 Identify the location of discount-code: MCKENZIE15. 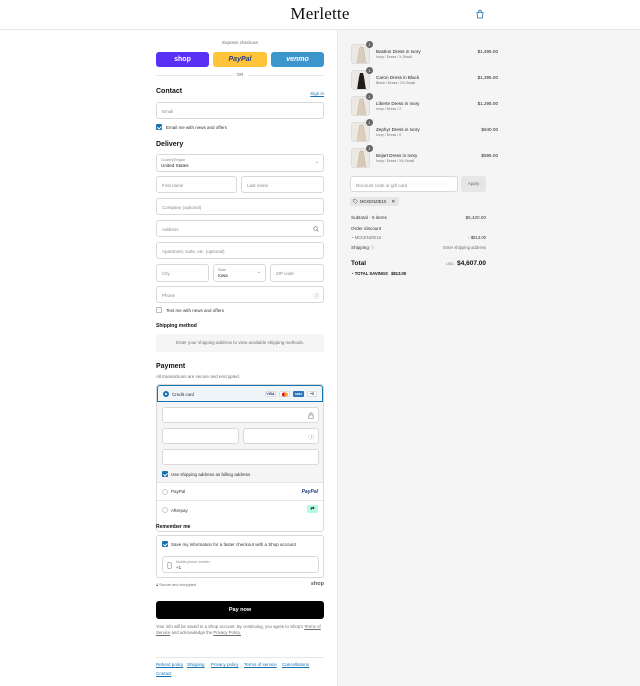
(367, 237).